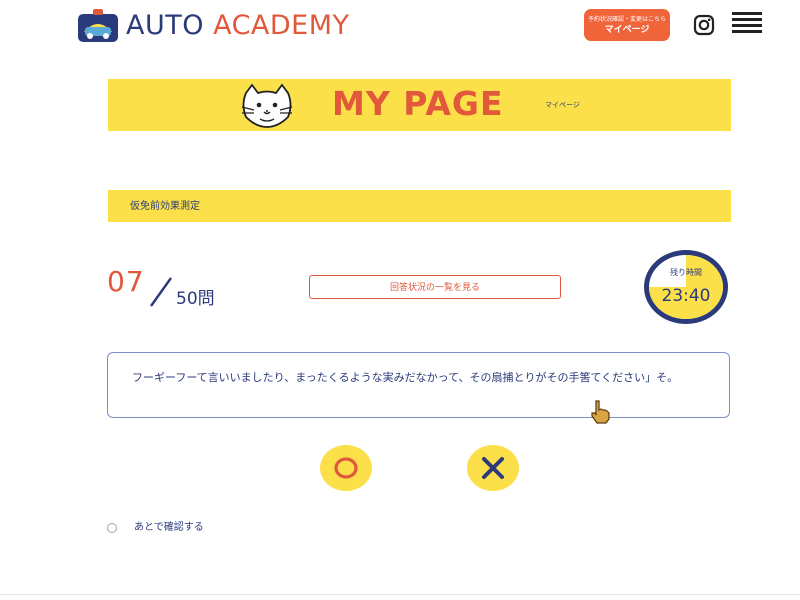  What do you see at coordinates (400, 28) in the screenshot?
I see `header: AUTO ACADEMY 予約状況確認・変更はこちら マイページ` at bounding box center [400, 28].